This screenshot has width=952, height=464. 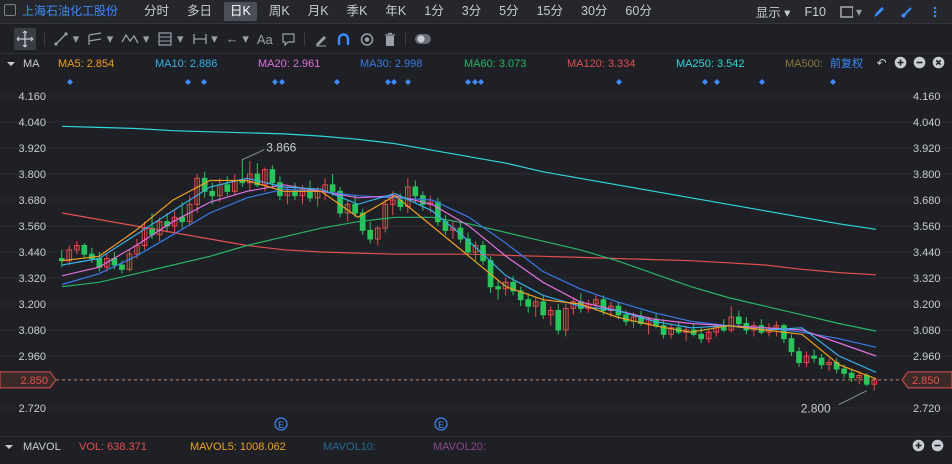 What do you see at coordinates (508, 11) in the screenshot?
I see `period-tab: 5分` at bounding box center [508, 11].